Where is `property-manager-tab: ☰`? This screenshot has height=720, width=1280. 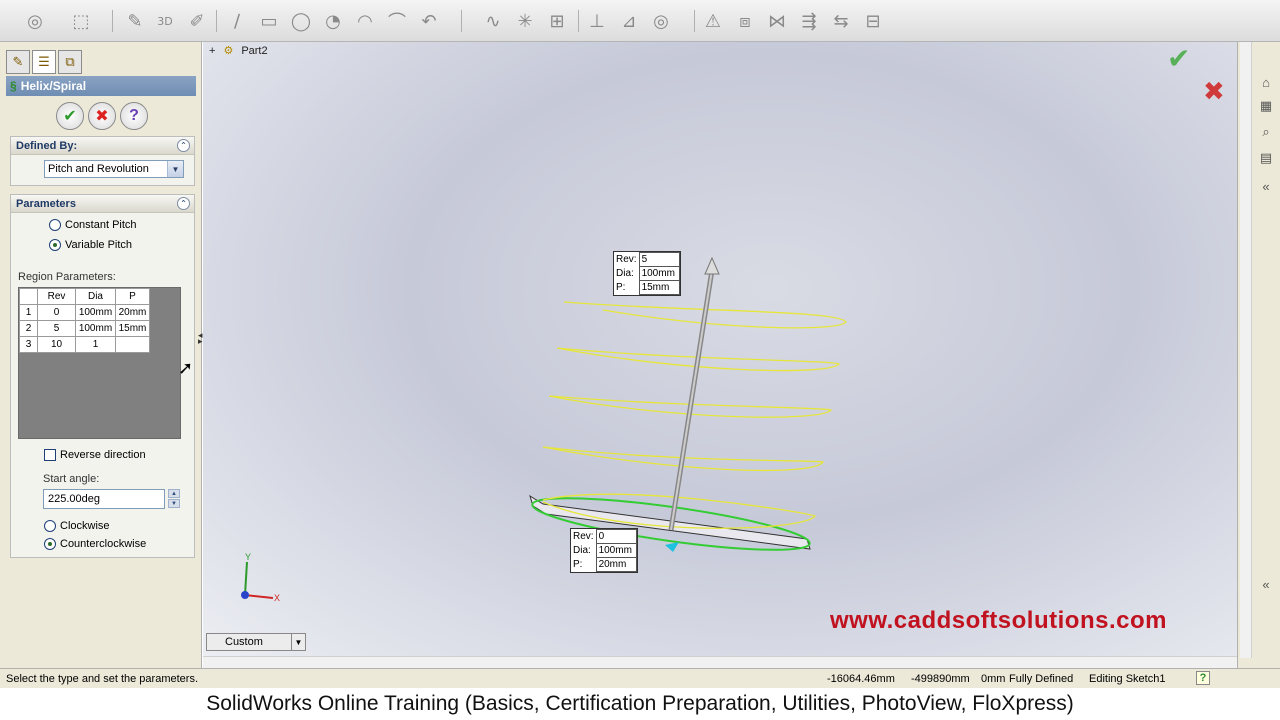 property-manager-tab: ☰ is located at coordinates (44, 62).